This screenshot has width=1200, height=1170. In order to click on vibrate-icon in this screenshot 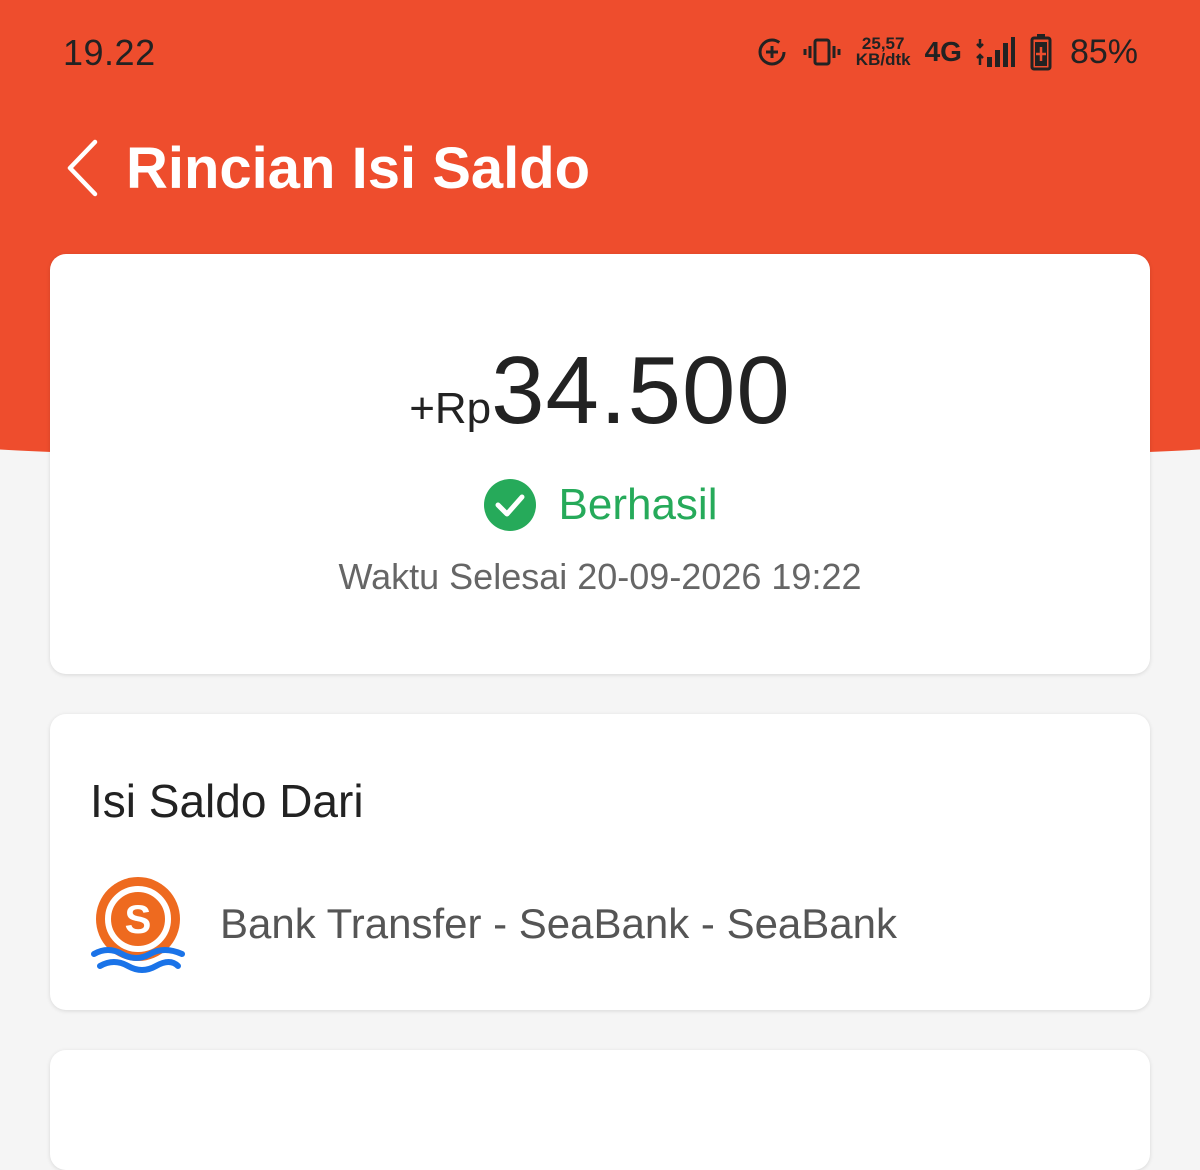, I will do `click(822, 52)`.